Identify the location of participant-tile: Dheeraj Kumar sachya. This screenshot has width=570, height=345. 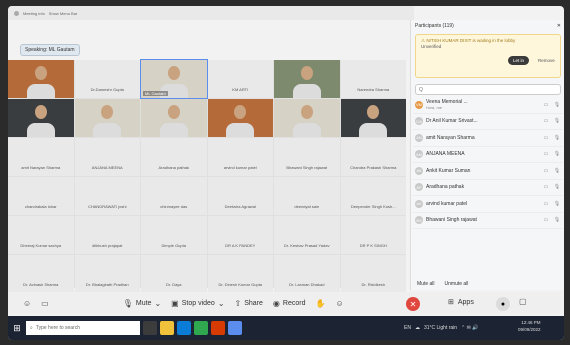
(41, 235).